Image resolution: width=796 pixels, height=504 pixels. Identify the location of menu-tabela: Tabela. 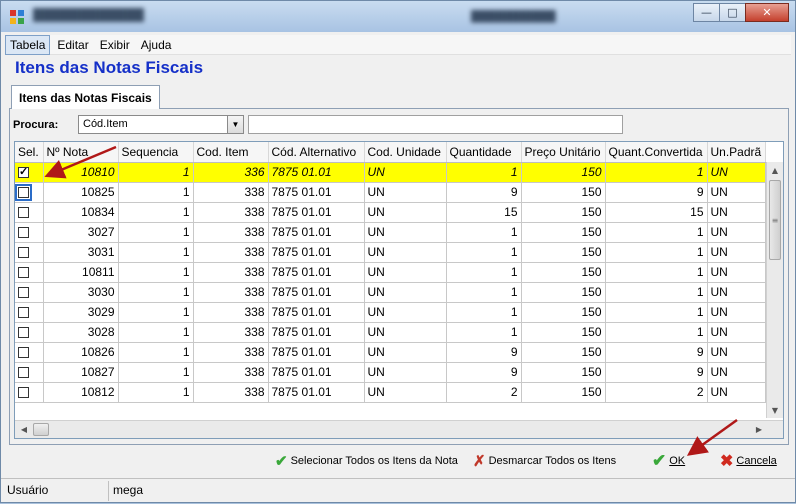
(28, 44).